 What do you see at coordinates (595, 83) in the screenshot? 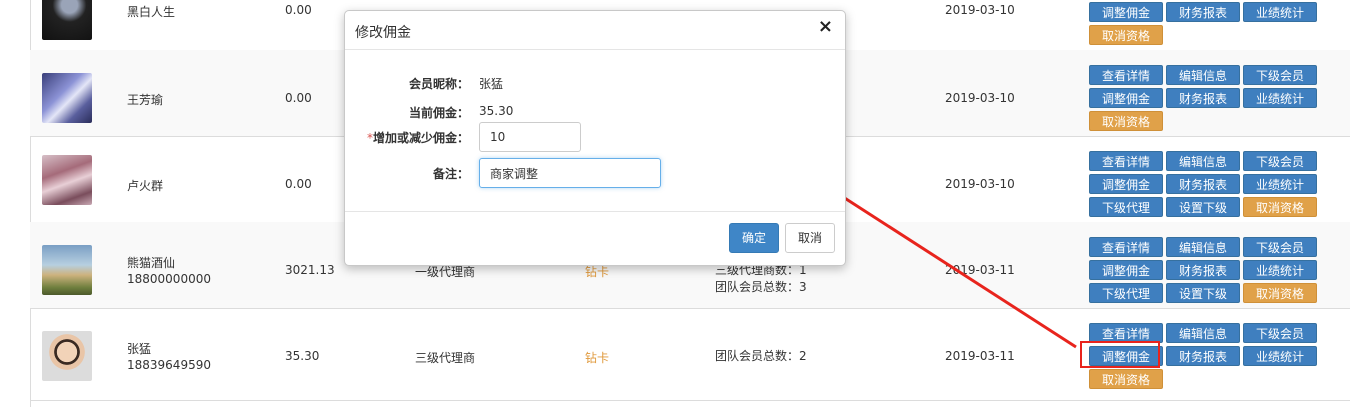
I see `nickname-row: 会员昵称： 张猛` at bounding box center [595, 83].